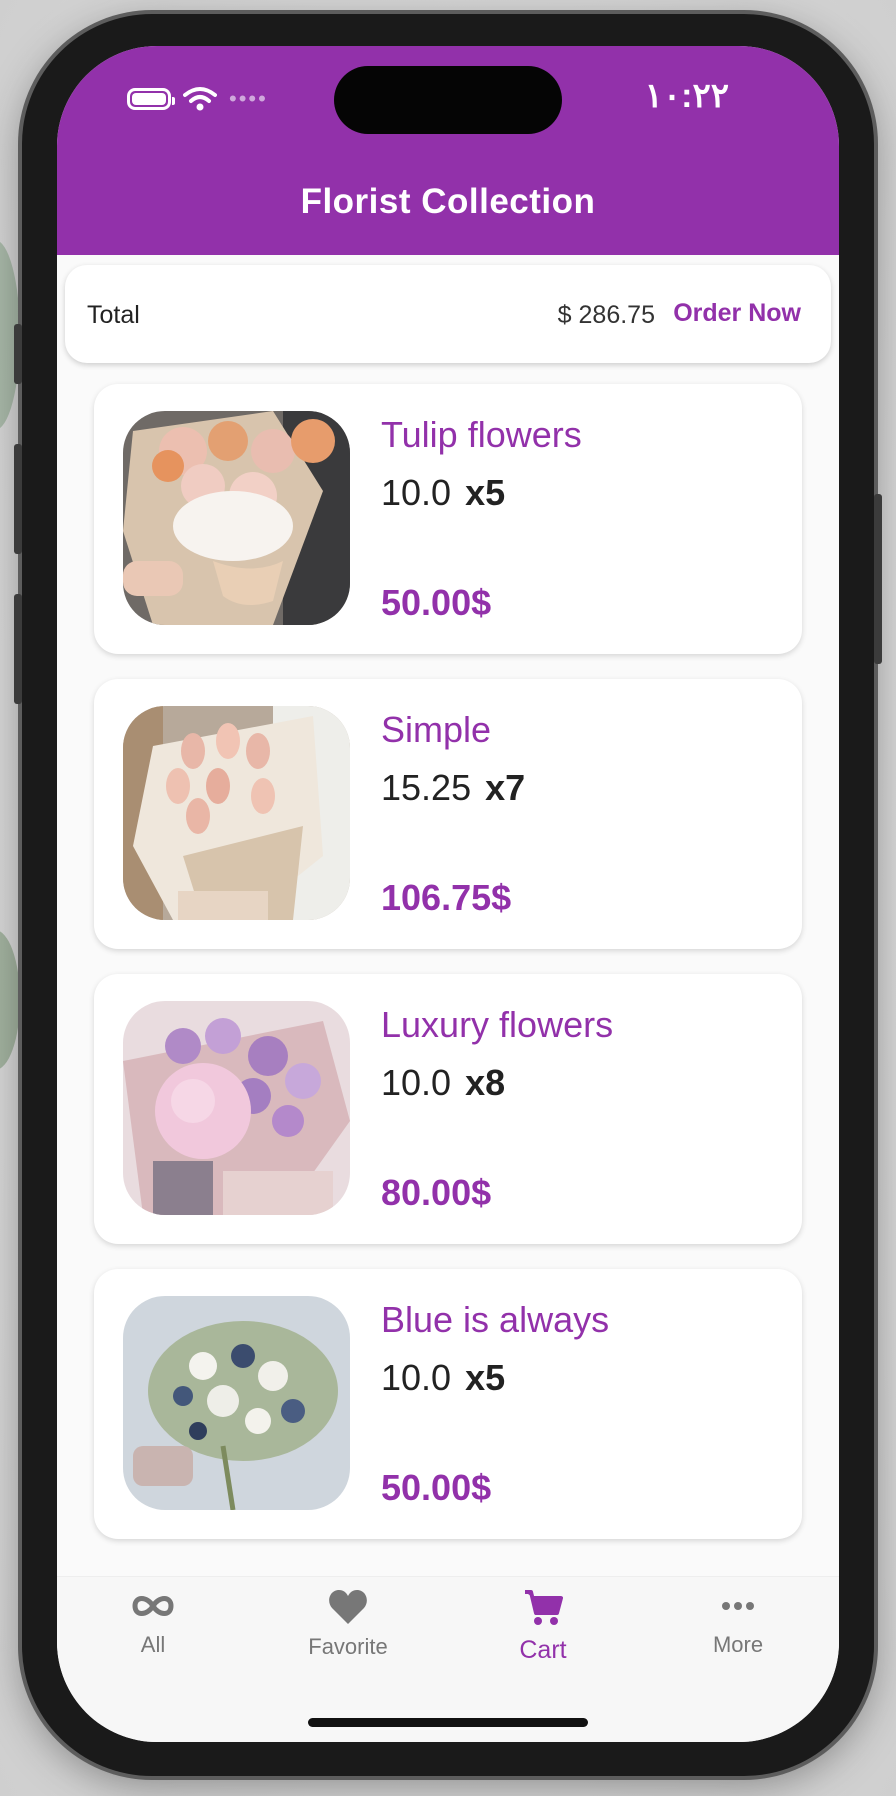  Describe the element at coordinates (113, 315) in the screenshot. I see `total-label: Total` at that location.